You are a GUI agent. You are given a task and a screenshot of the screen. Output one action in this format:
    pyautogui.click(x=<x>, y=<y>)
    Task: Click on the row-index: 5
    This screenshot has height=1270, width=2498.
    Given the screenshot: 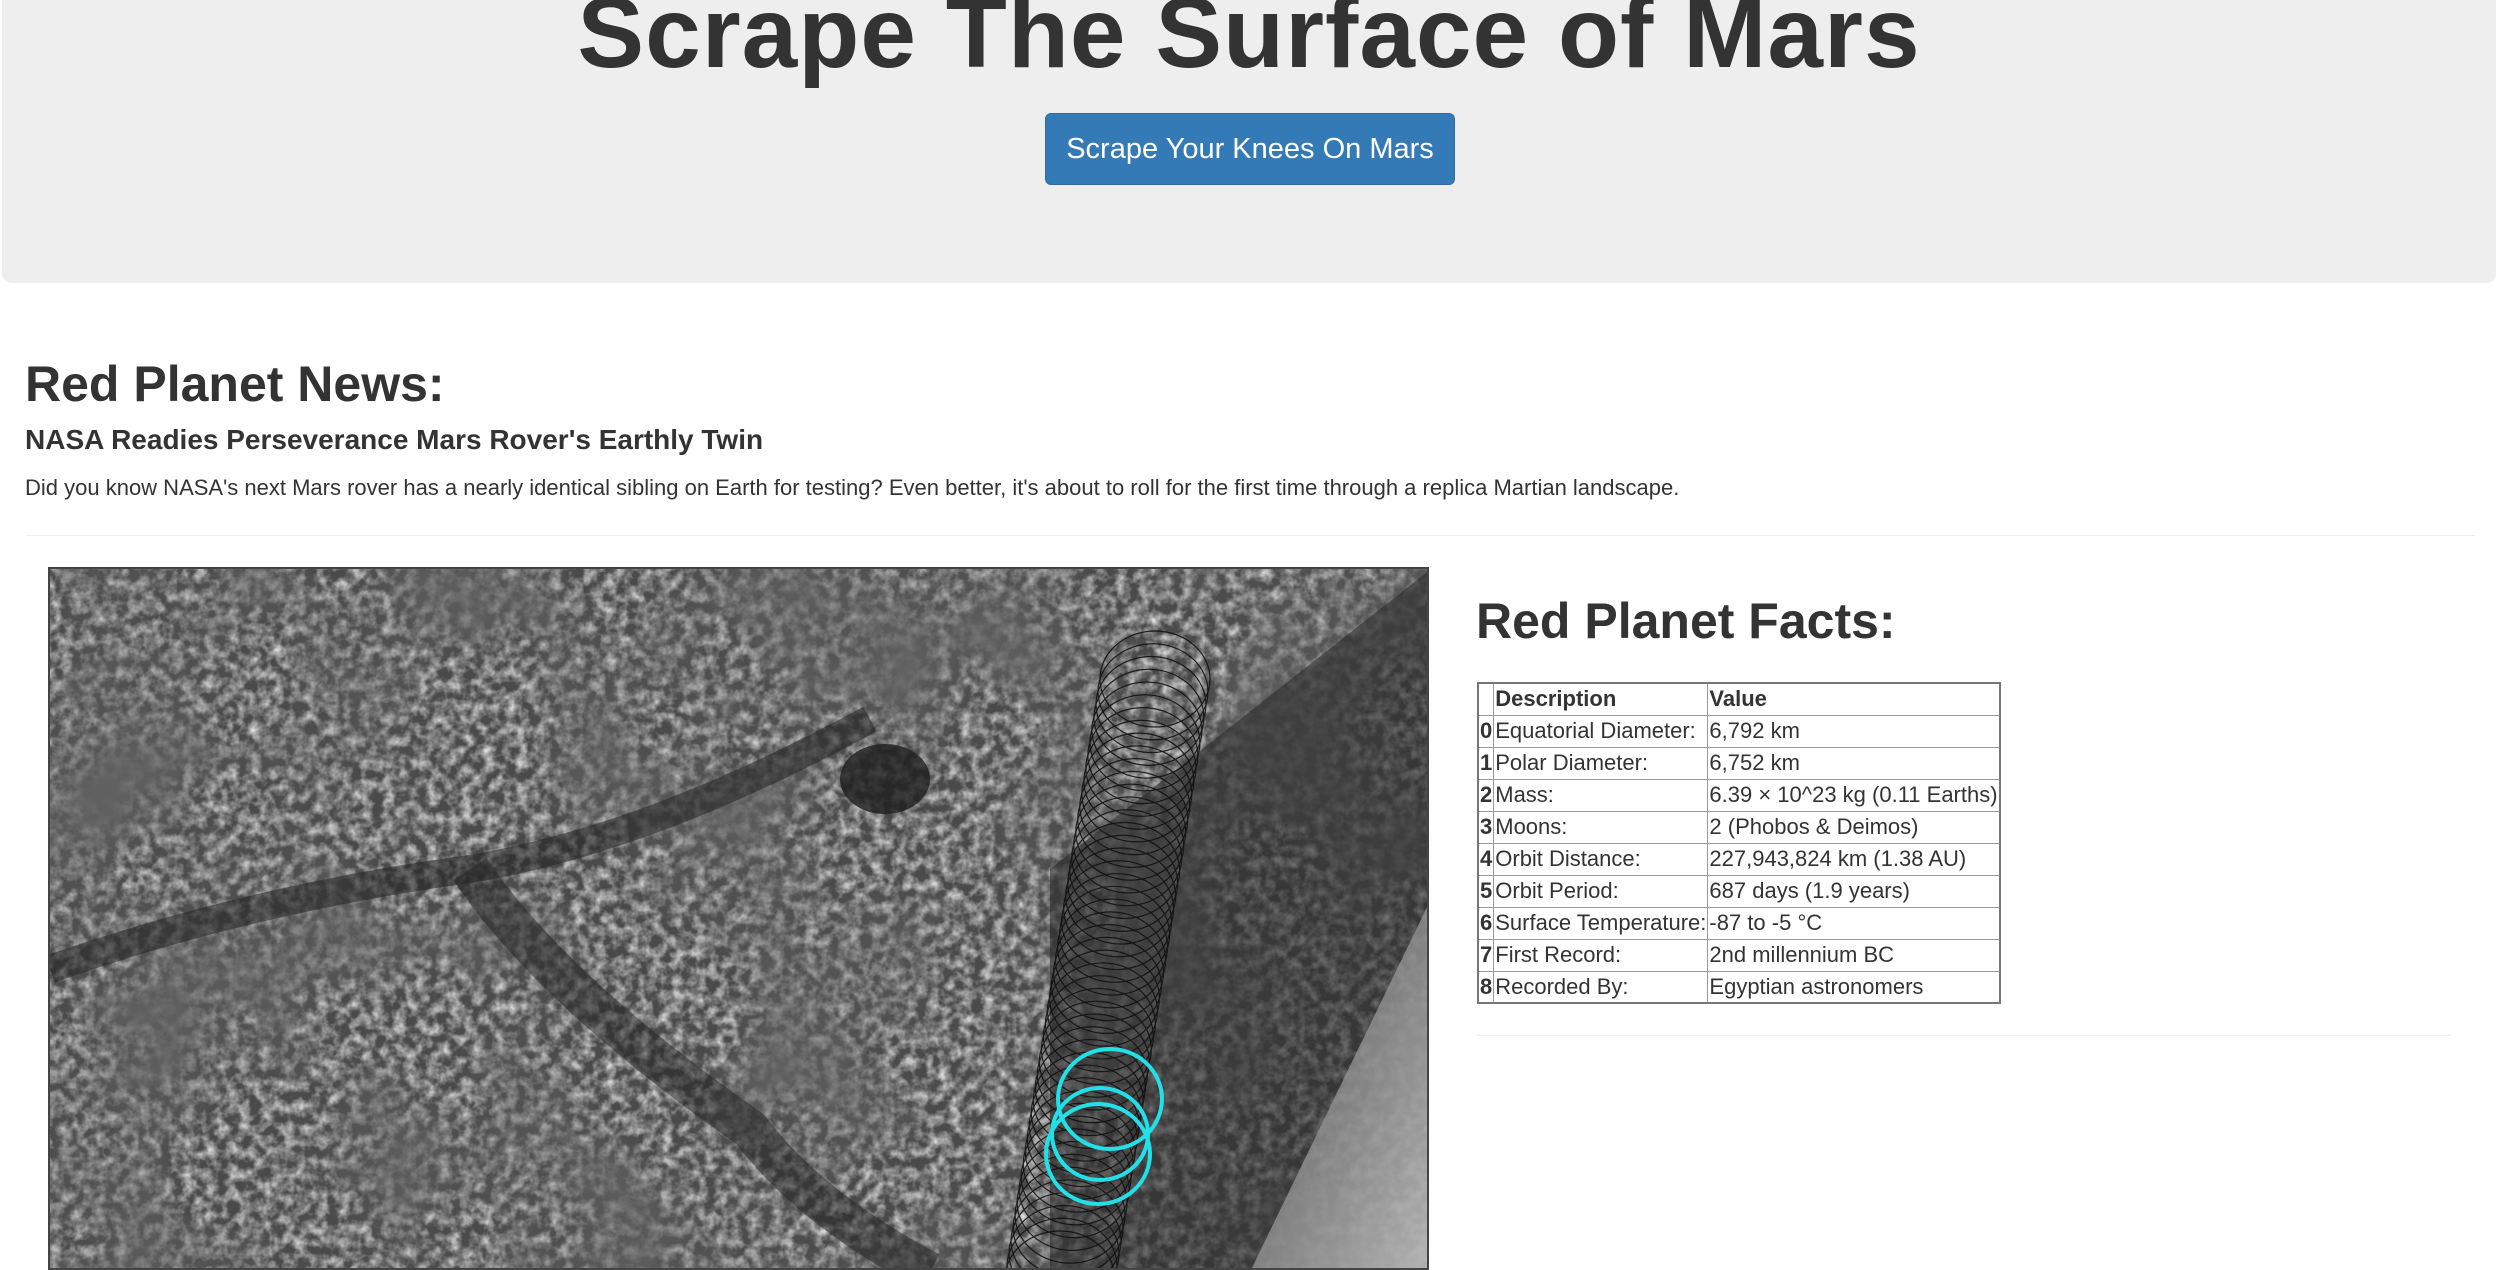 What is the action you would take?
    pyautogui.click(x=1486, y=891)
    